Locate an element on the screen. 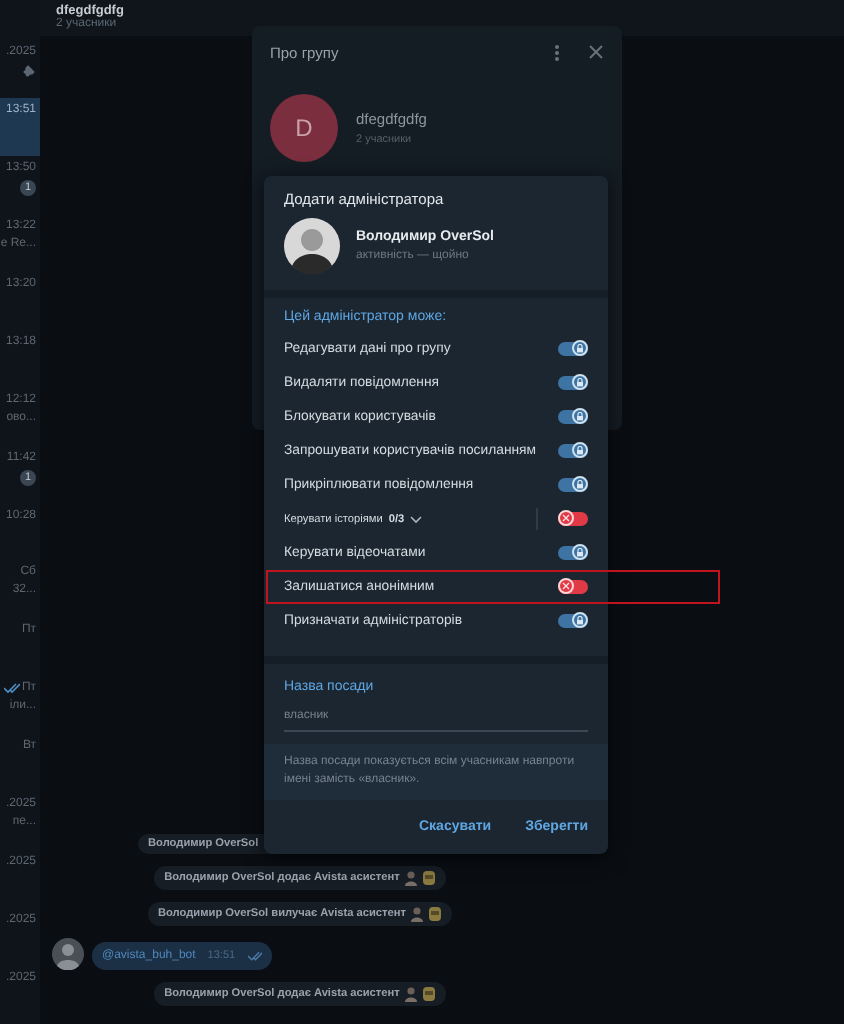  close-icon is located at coordinates (596, 52).